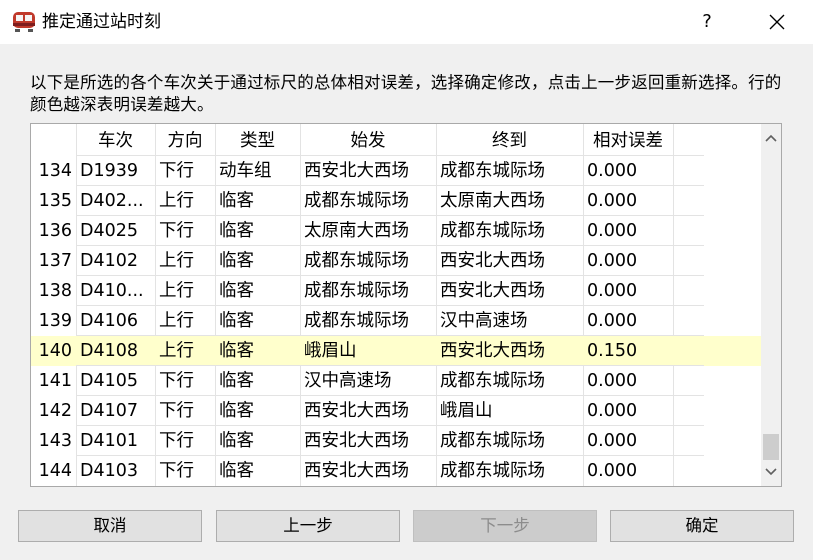 The image size is (813, 560). I want to click on scroll-down-button, so click(771, 472).